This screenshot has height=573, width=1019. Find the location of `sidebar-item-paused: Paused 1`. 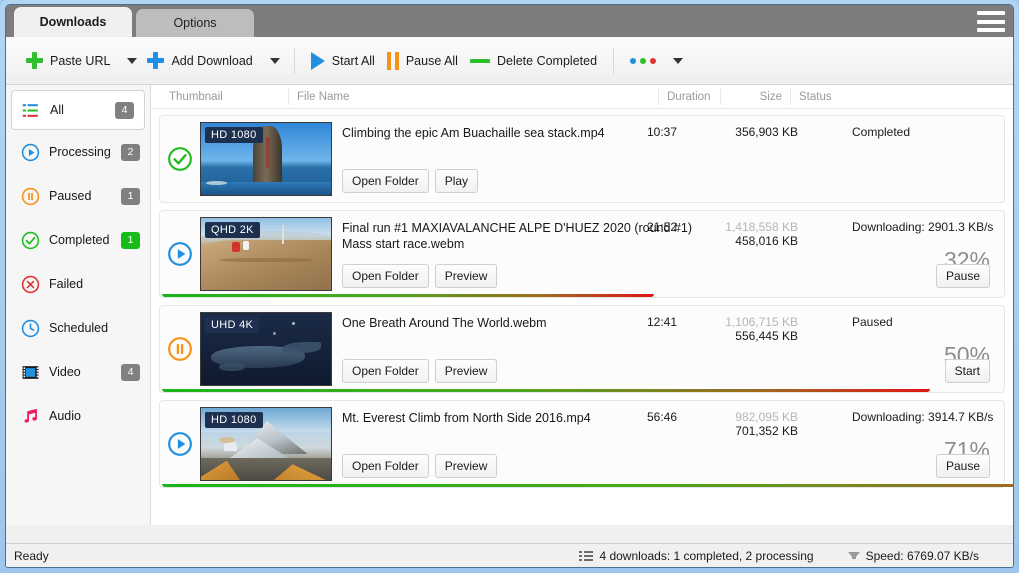

sidebar-item-paused: Paused 1 is located at coordinates (78, 196).